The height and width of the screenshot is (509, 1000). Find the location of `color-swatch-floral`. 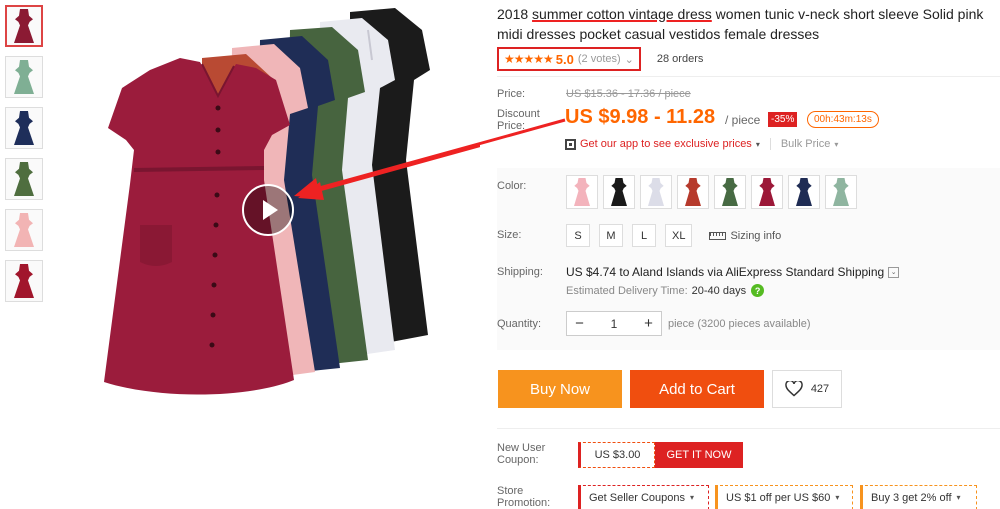

color-swatch-floral is located at coordinates (841, 192).